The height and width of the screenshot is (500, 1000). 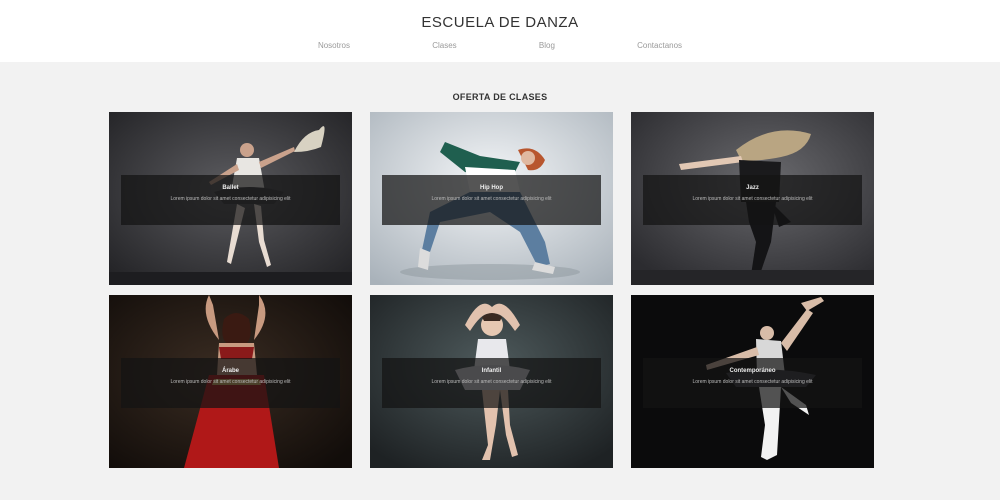 What do you see at coordinates (230, 188) in the screenshot?
I see `card-title: Ballet` at bounding box center [230, 188].